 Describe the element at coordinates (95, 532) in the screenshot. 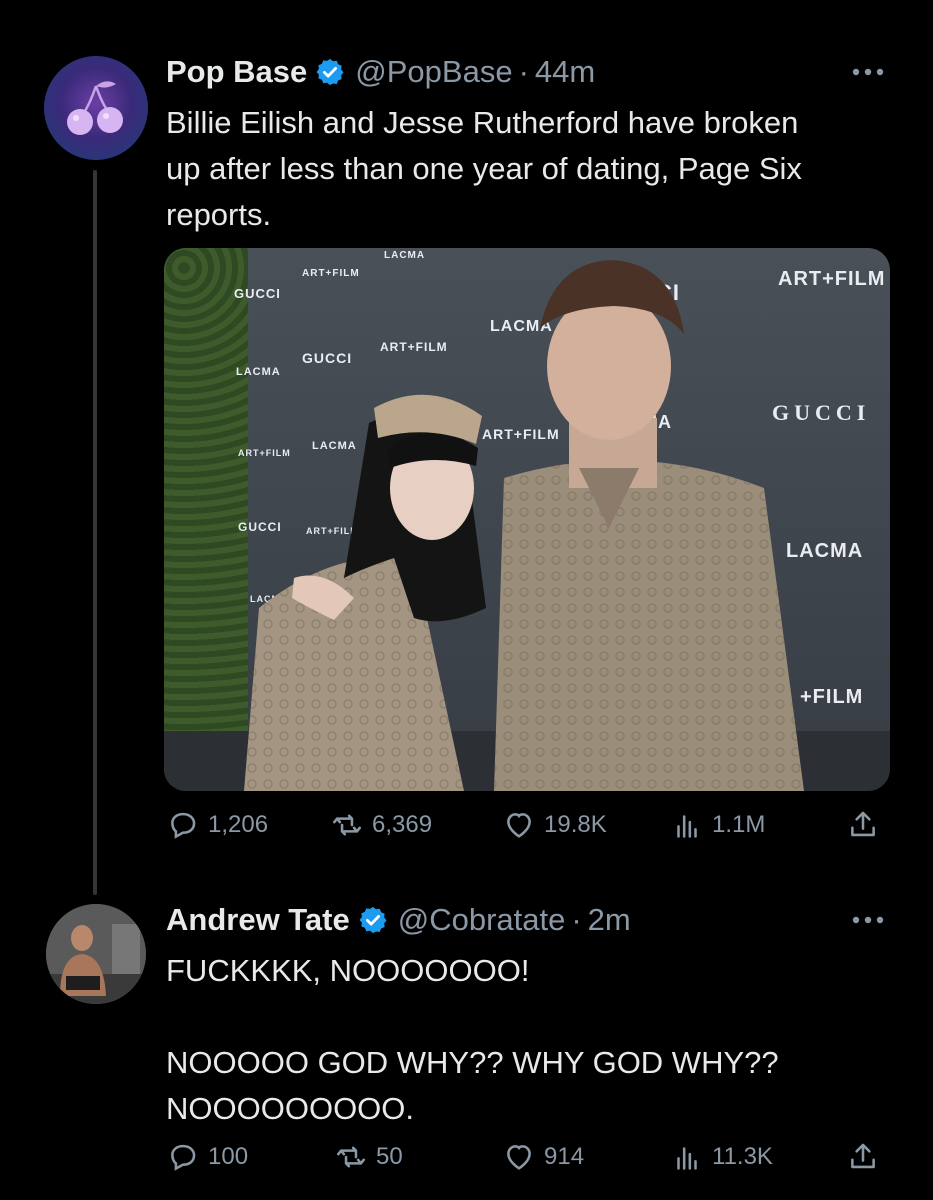

I see `thread-connector-line` at that location.